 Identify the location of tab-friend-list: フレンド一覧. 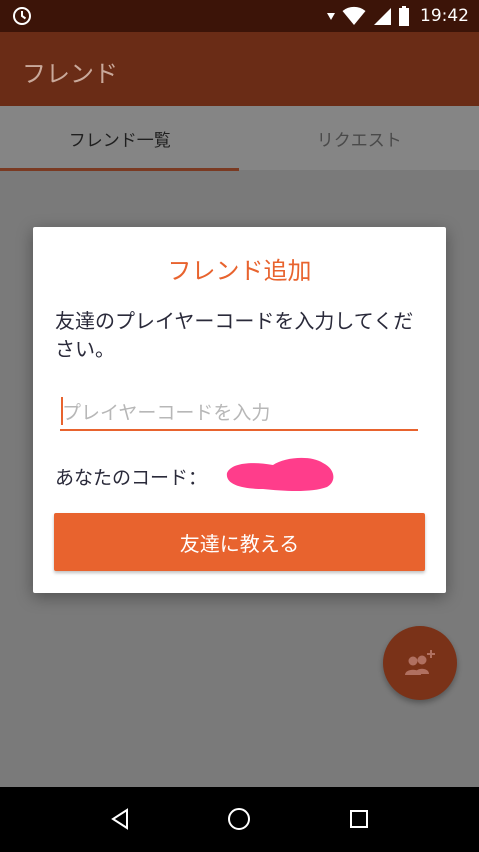
(120, 138).